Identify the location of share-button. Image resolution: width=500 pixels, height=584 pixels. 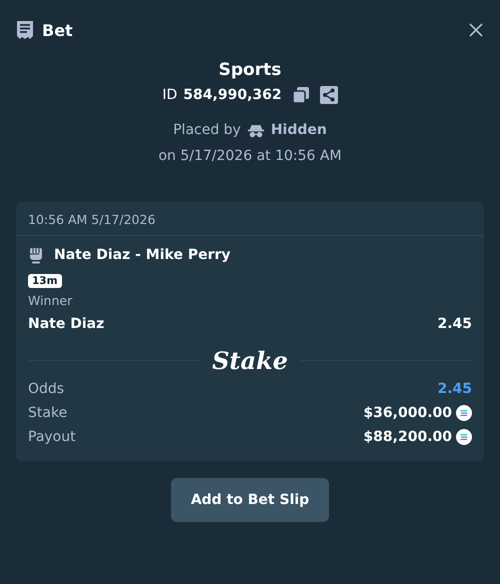
(329, 95).